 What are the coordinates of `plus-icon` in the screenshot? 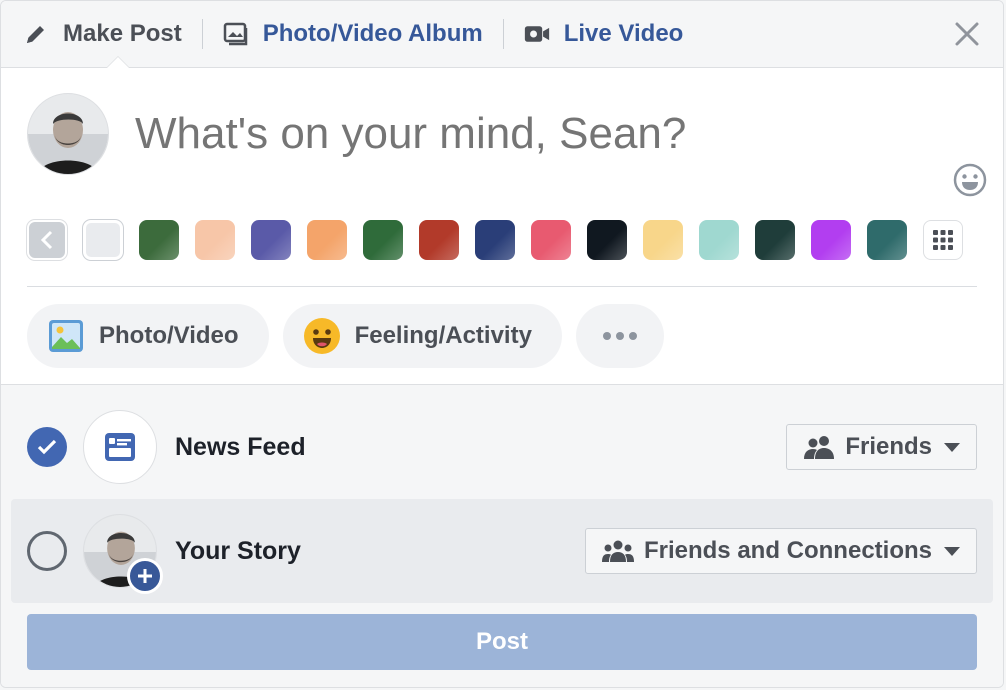 It's located at (145, 576).